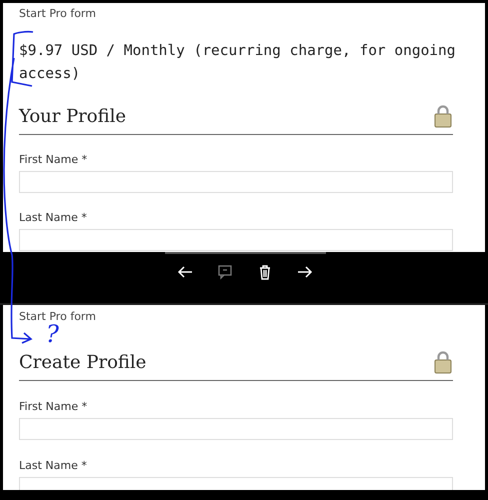 Image resolution: width=488 pixels, height=500 pixels. What do you see at coordinates (58, 14) in the screenshot?
I see `form-title: Start Pro form` at bounding box center [58, 14].